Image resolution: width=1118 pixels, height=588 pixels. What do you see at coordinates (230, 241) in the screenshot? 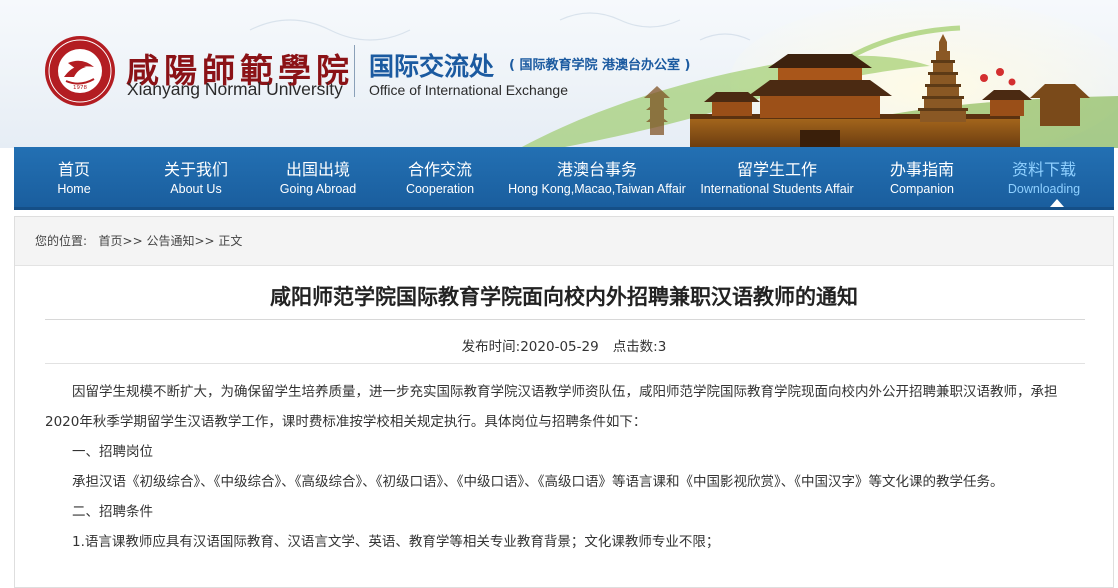
I see `breadcrumb-current: 正文` at bounding box center [230, 241].